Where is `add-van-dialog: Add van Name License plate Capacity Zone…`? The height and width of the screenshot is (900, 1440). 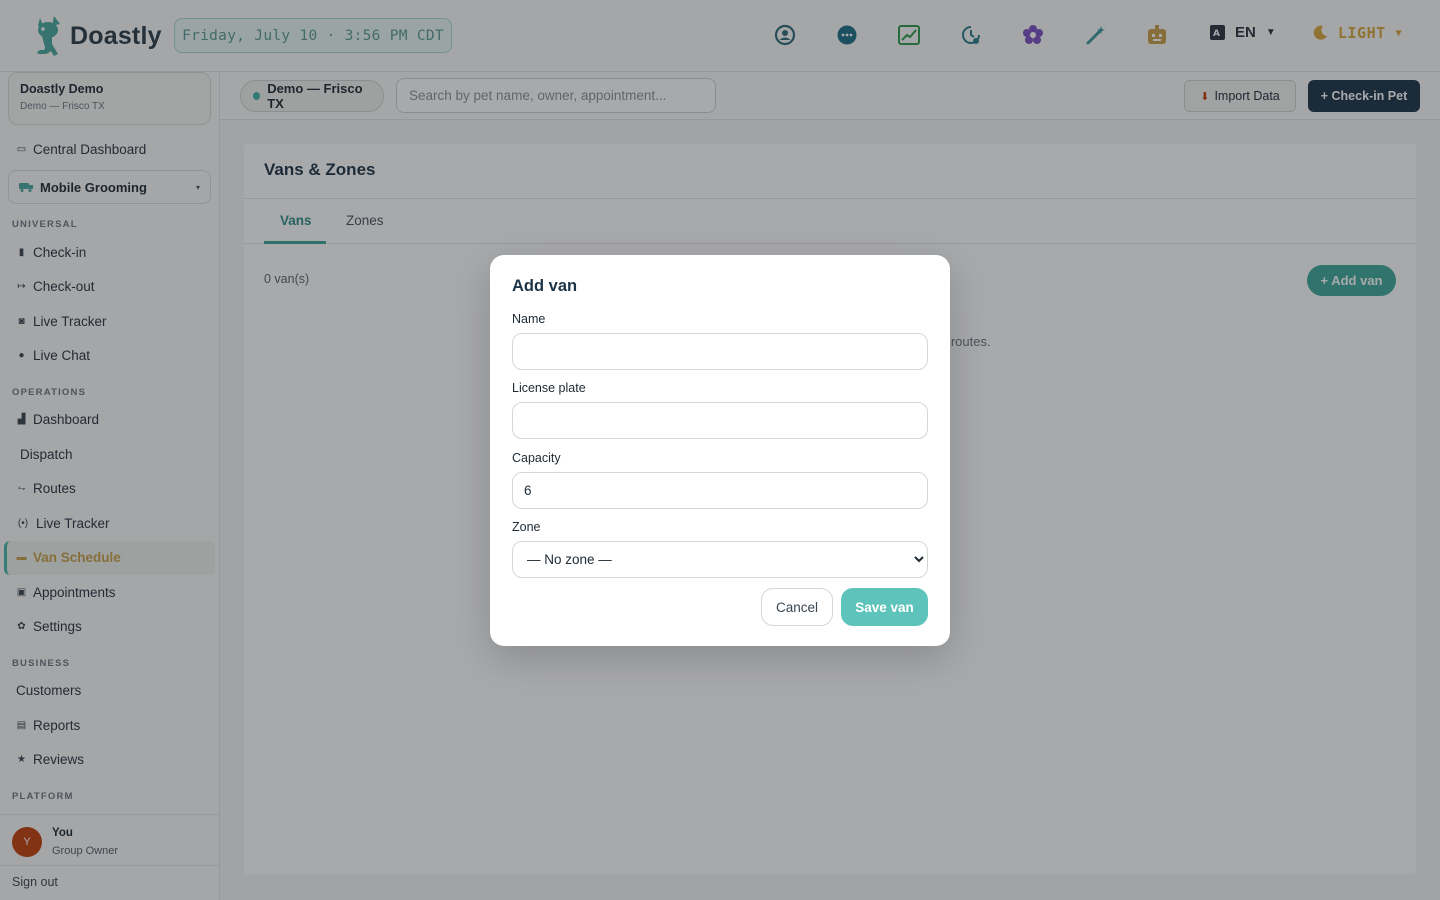 add-van-dialog: Add van Name License plate Capacity Zone… is located at coordinates (720, 450).